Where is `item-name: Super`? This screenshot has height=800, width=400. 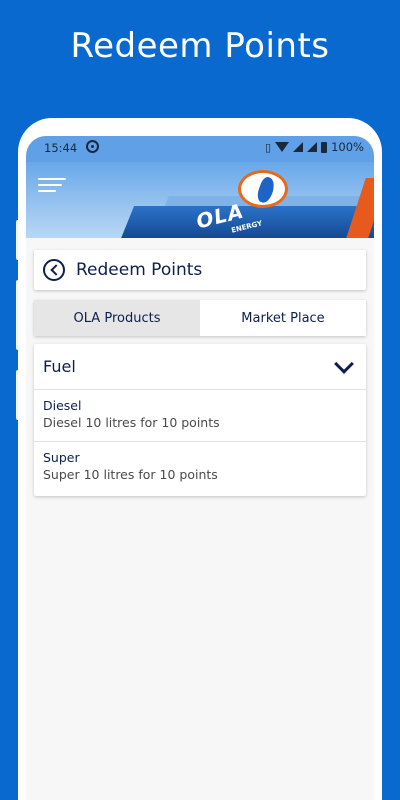
item-name: Super is located at coordinates (61, 457).